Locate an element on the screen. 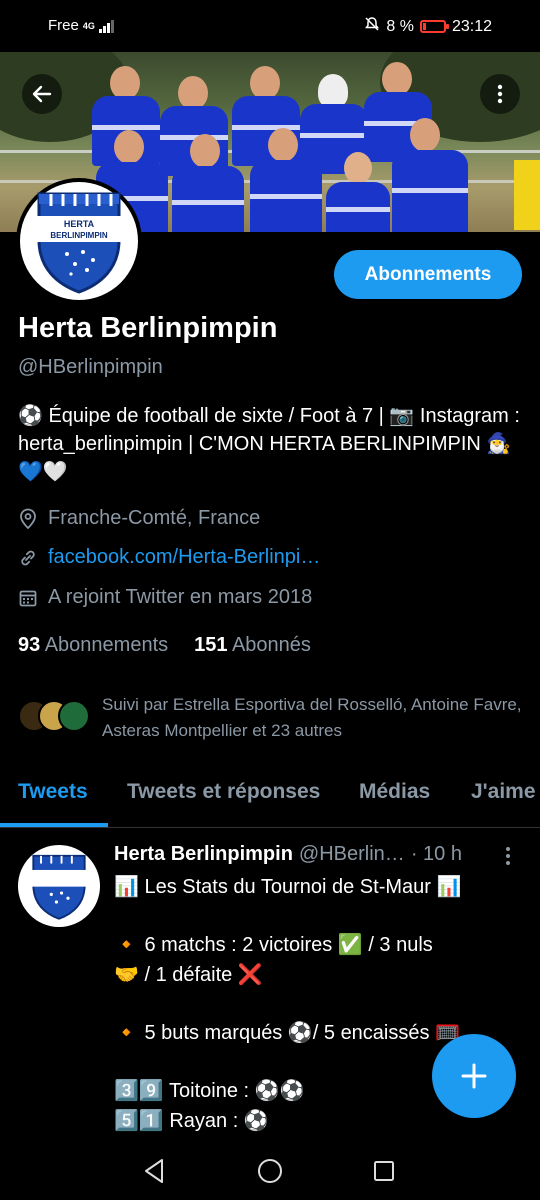 This screenshot has width=540, height=1200. tweet-header: Herta Berlinpimpin @HBerlin… · 10 h is located at coordinates (314, 854).